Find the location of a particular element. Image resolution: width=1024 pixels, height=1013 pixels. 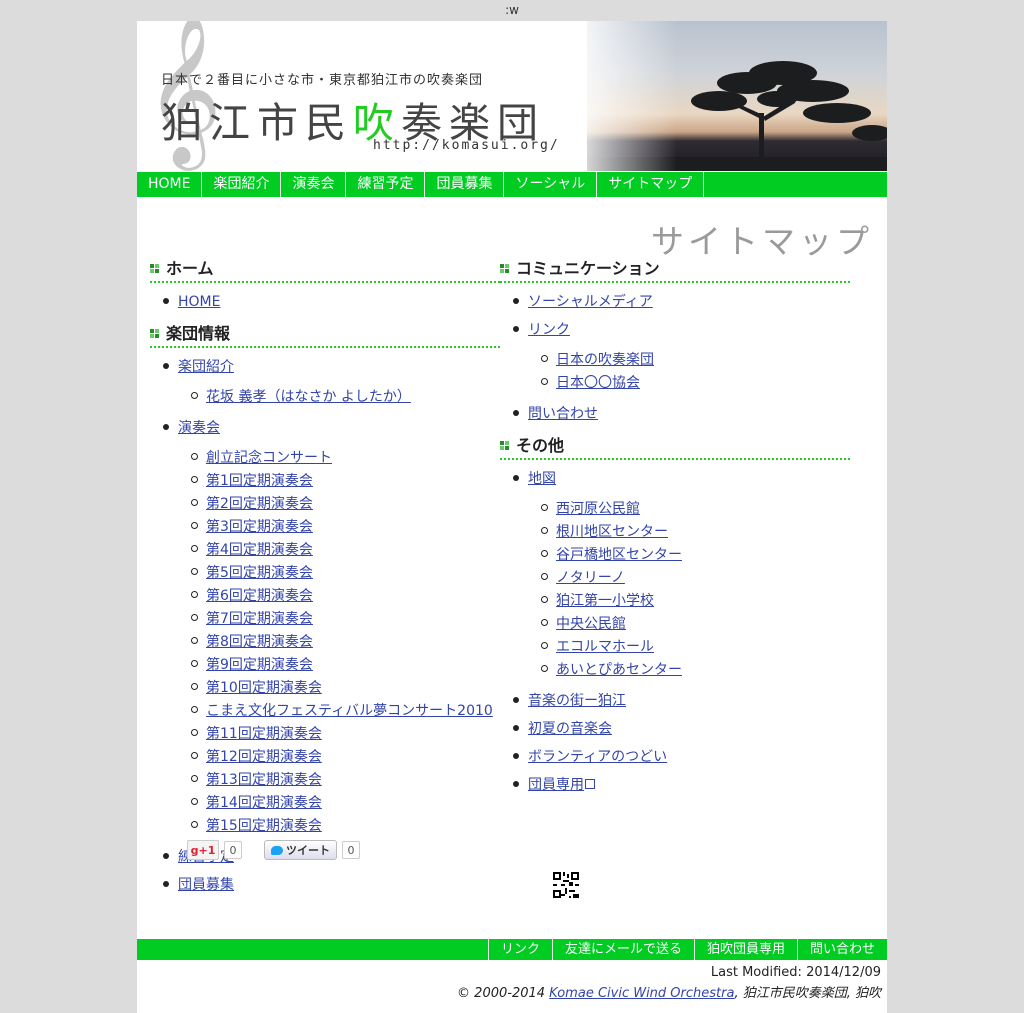

list-item: 第8回定期演奏会 is located at coordinates (339, 641).